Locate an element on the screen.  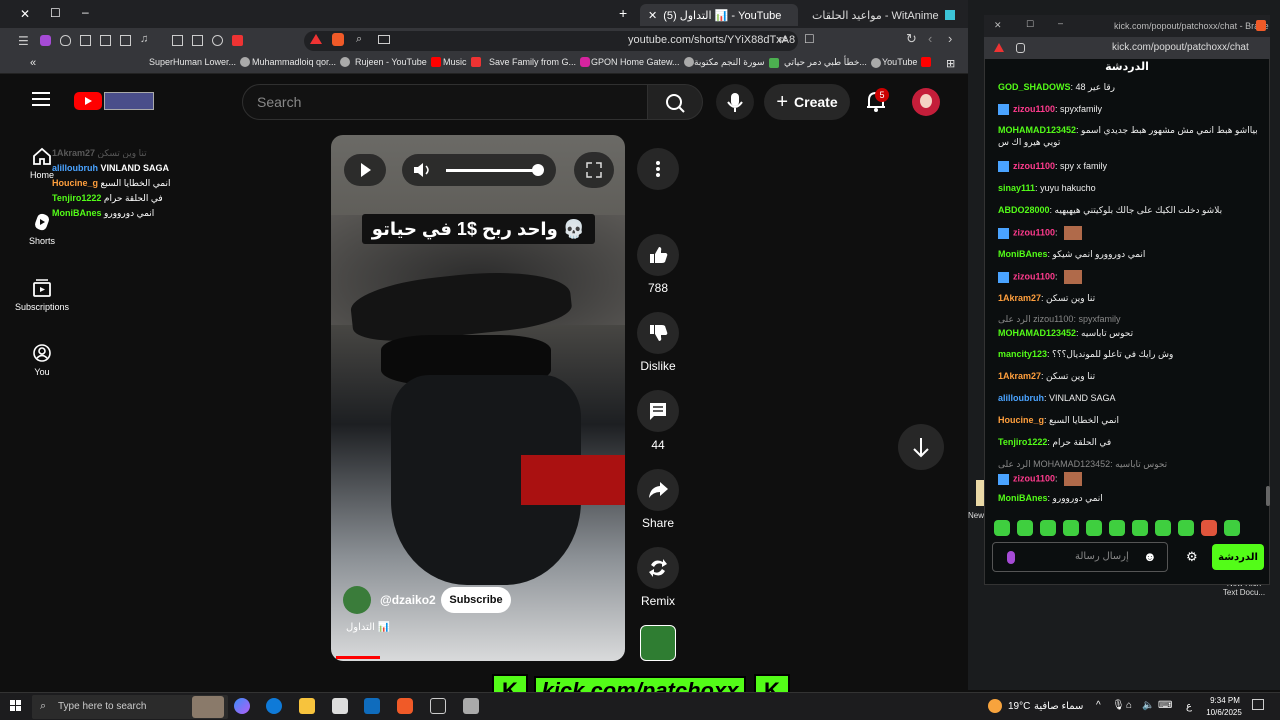
copilot-icon is located at coordinates (242, 706).